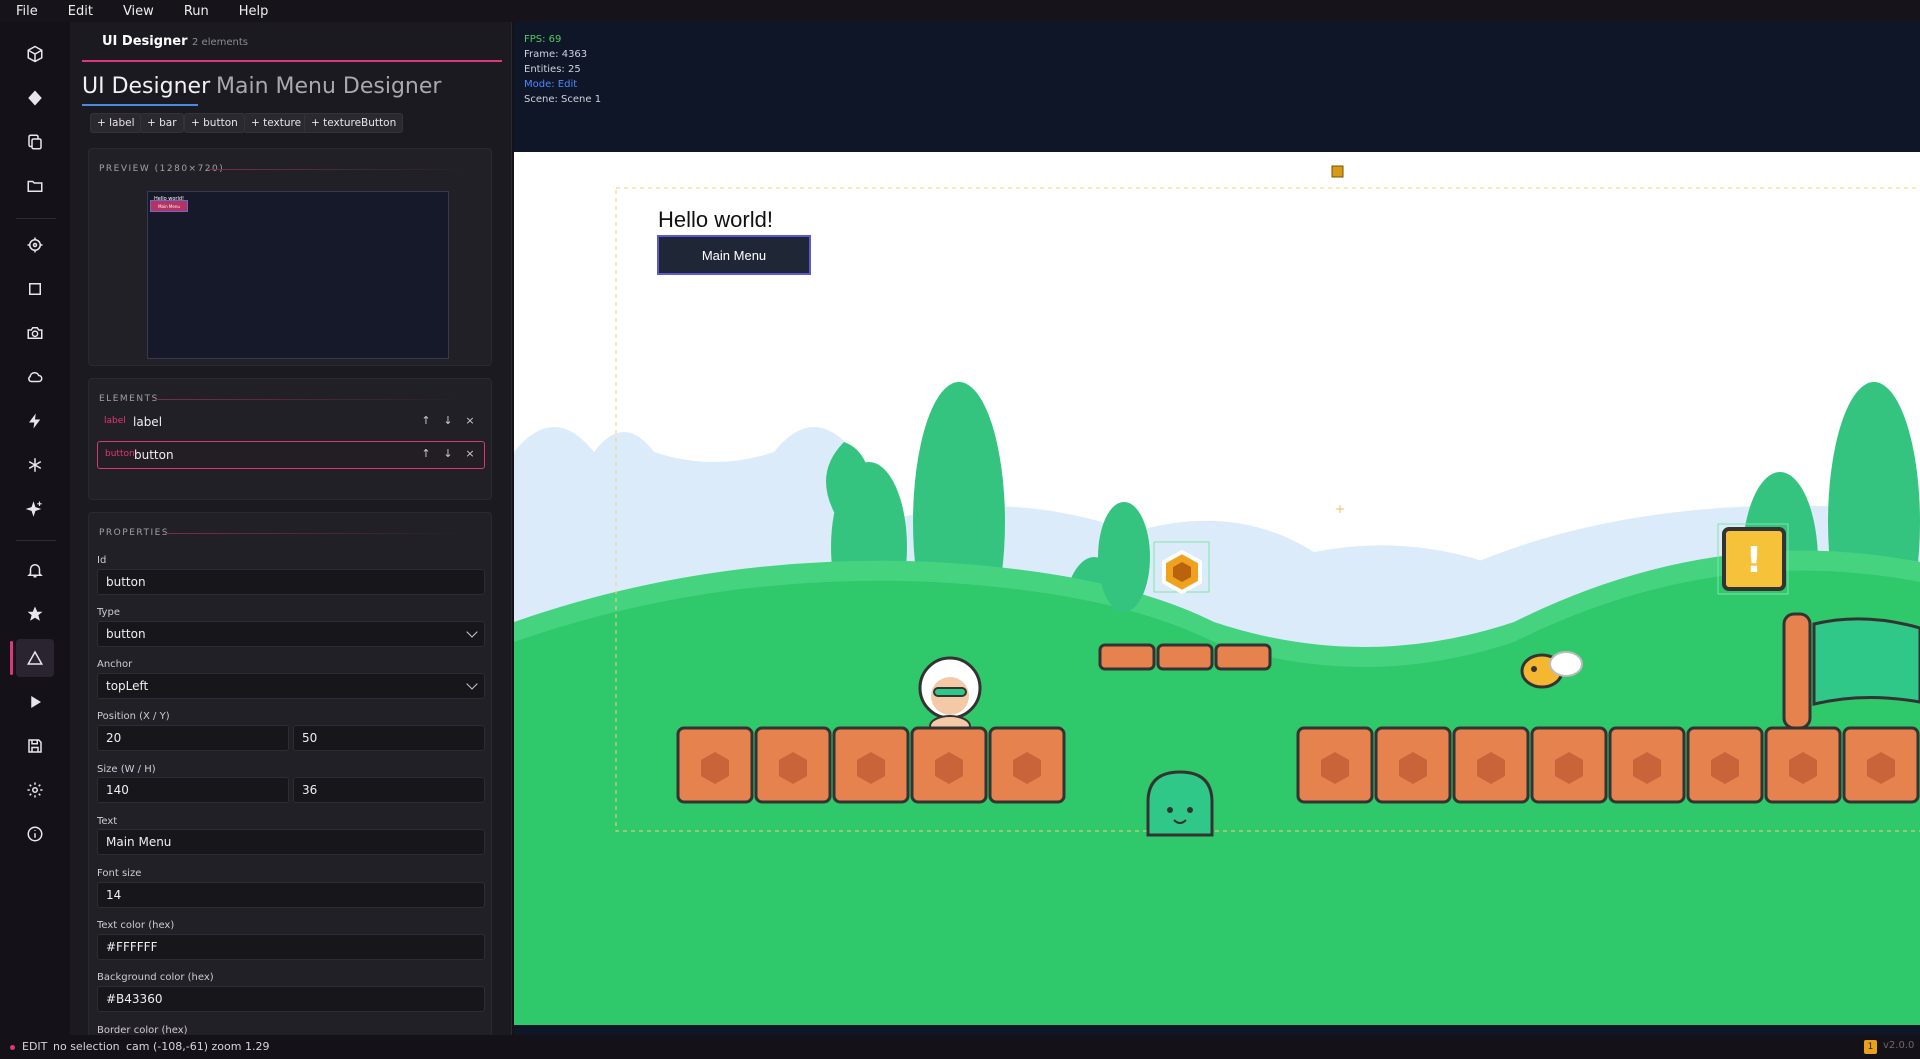 The image size is (1920, 1059). Describe the element at coordinates (36, 218) in the screenshot. I see `toolbar-divider` at that location.